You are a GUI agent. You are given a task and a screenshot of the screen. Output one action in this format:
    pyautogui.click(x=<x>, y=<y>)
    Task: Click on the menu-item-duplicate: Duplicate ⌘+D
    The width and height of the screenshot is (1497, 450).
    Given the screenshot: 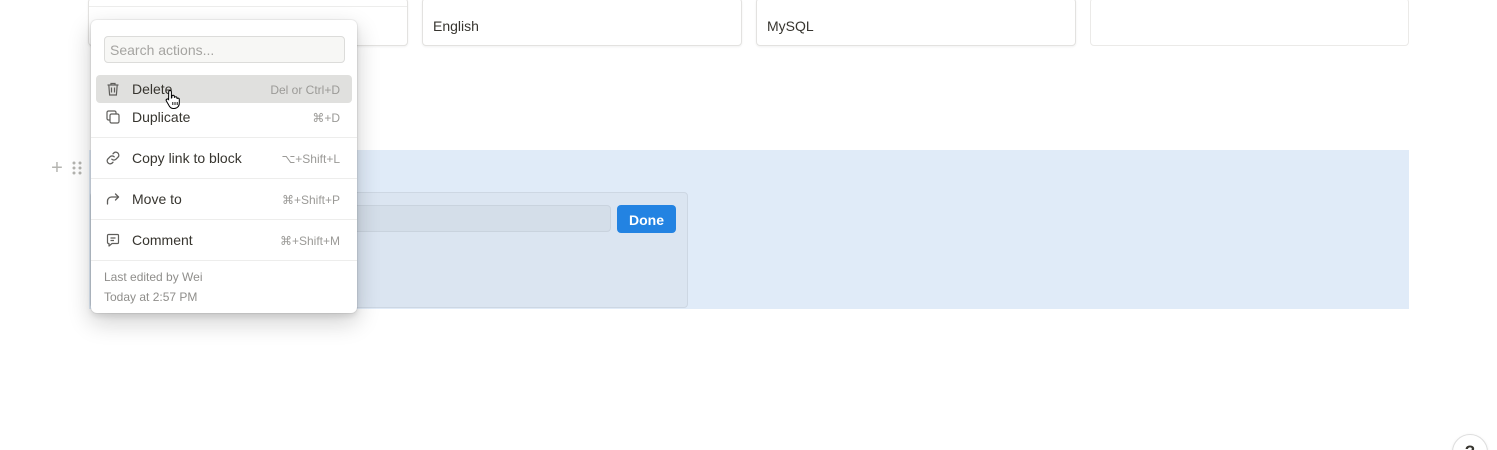 What is the action you would take?
    pyautogui.click(x=224, y=117)
    